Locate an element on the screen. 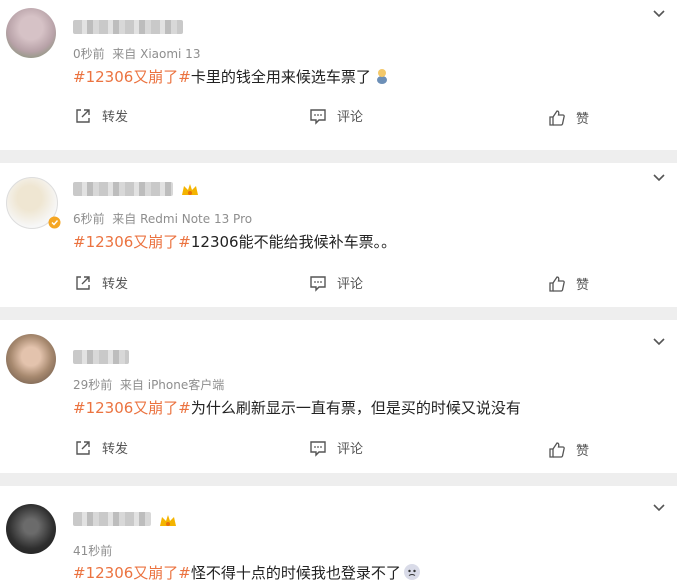 This screenshot has height=585, width=677. post-time: 6秒前 is located at coordinates (89, 219).